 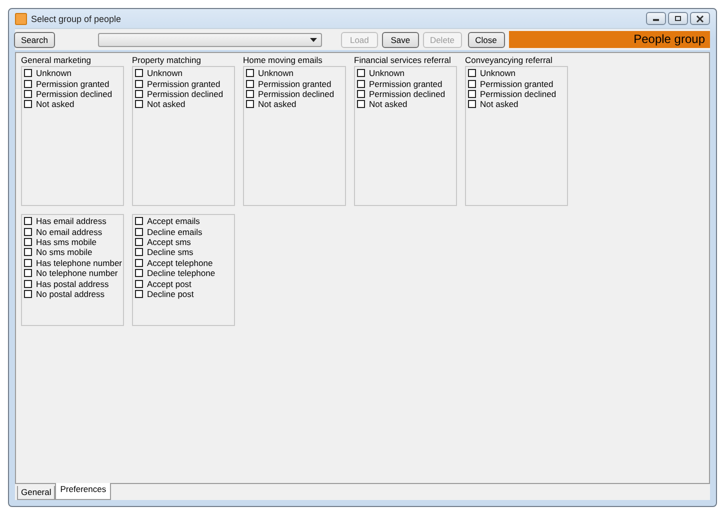 What do you see at coordinates (183, 283) in the screenshot?
I see `checkbox-option: Accept post` at bounding box center [183, 283].